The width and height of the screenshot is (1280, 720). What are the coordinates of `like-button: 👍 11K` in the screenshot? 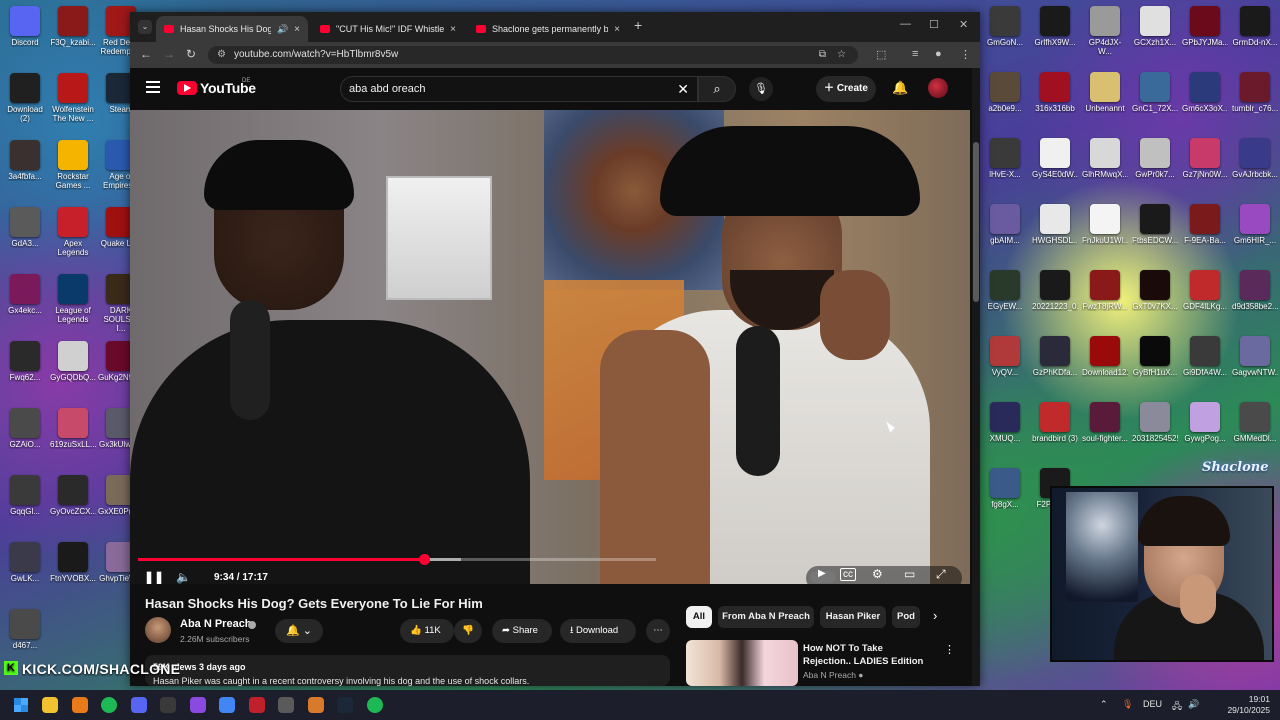 It's located at (427, 631).